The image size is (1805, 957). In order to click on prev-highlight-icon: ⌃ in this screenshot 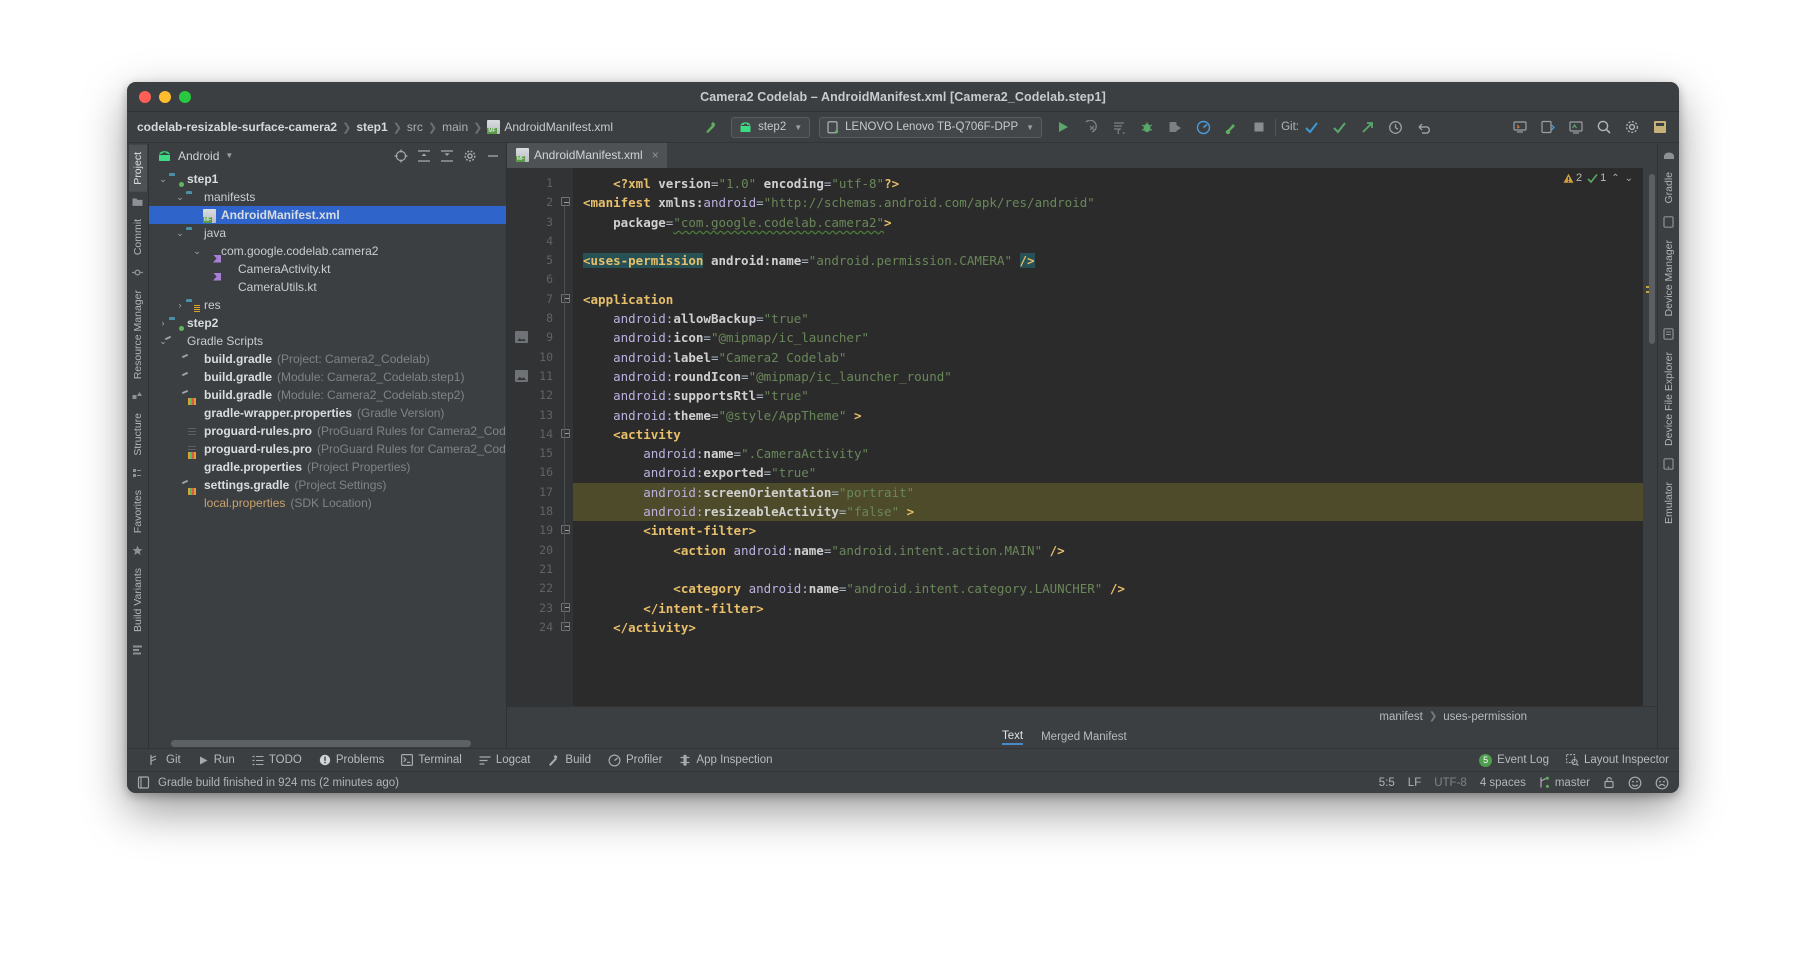, I will do `click(1615, 178)`.